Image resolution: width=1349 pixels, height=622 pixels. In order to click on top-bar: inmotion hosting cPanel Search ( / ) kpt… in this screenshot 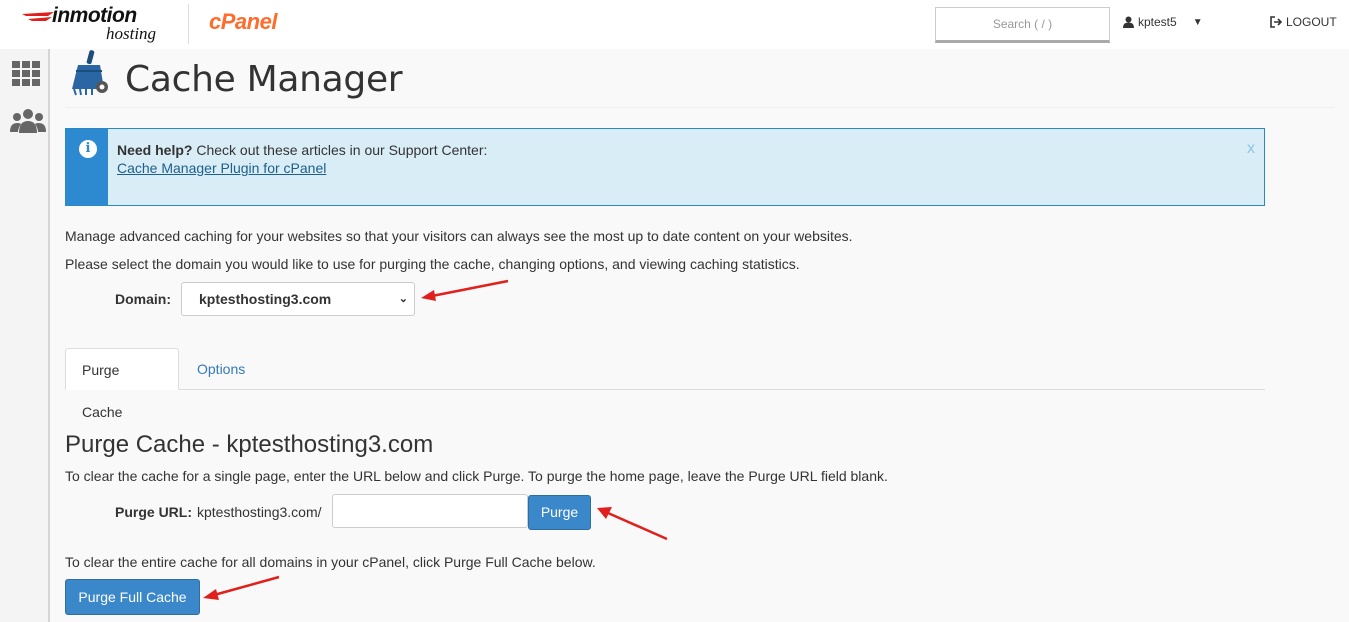, I will do `click(674, 24)`.